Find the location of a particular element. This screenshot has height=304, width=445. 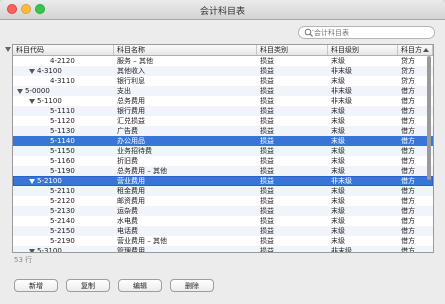

cell-text: 5-1100 is located at coordinates (49, 101).